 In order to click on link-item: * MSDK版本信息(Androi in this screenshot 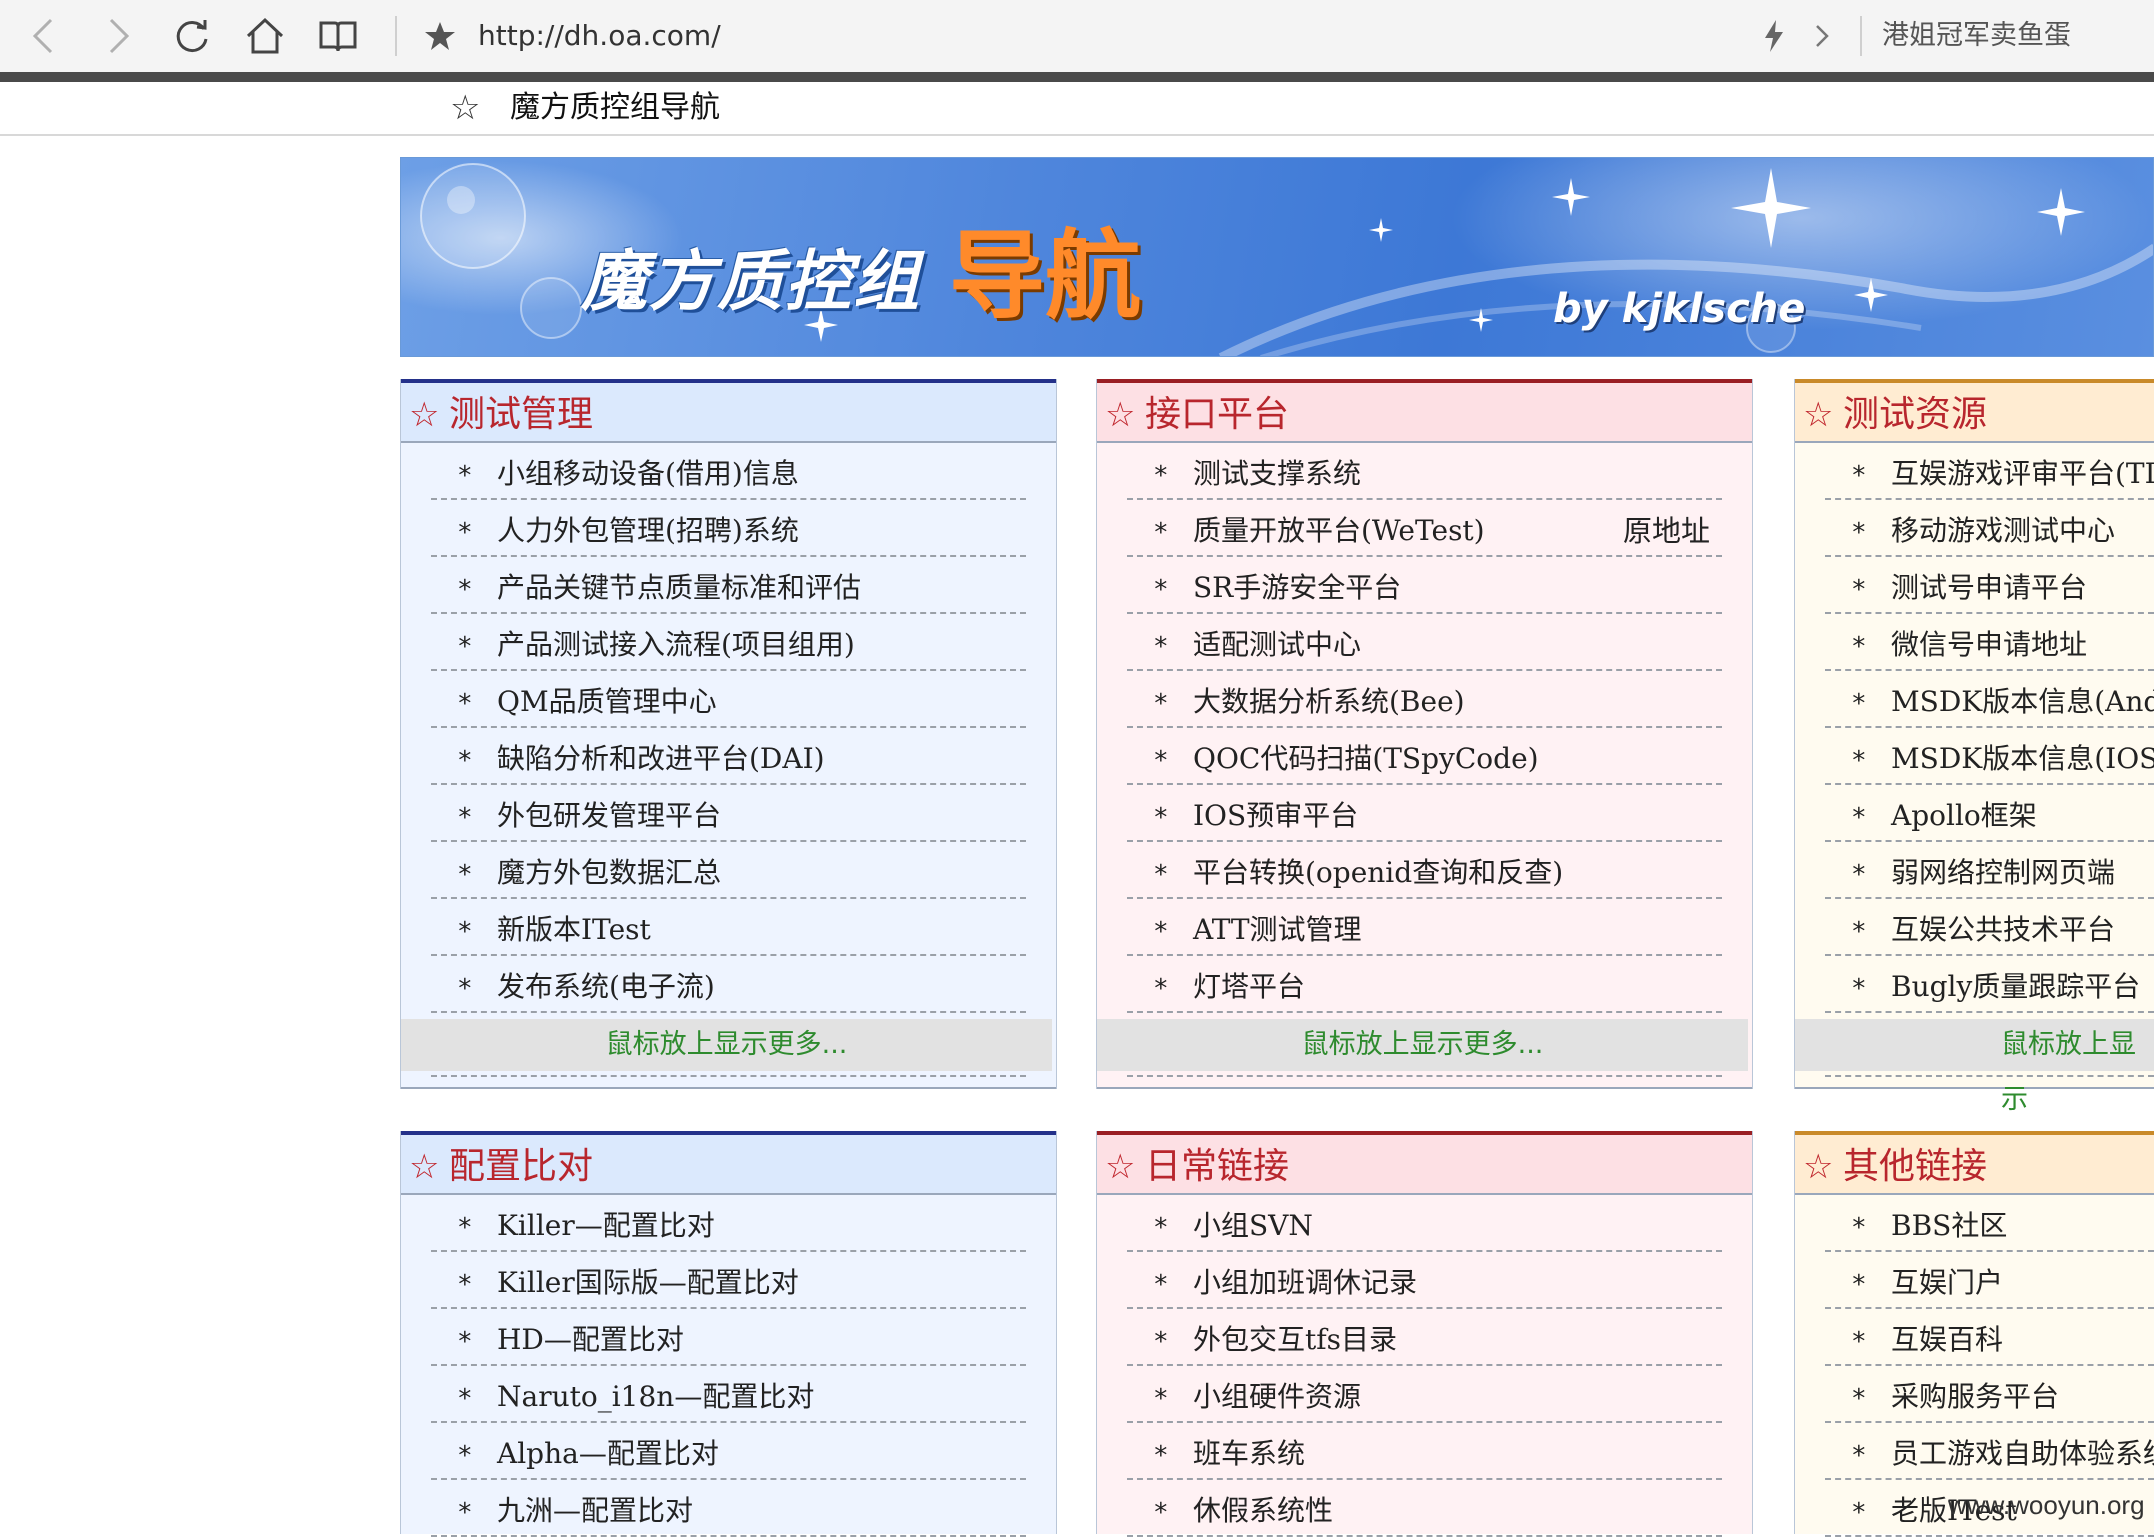, I will do `click(1989, 699)`.